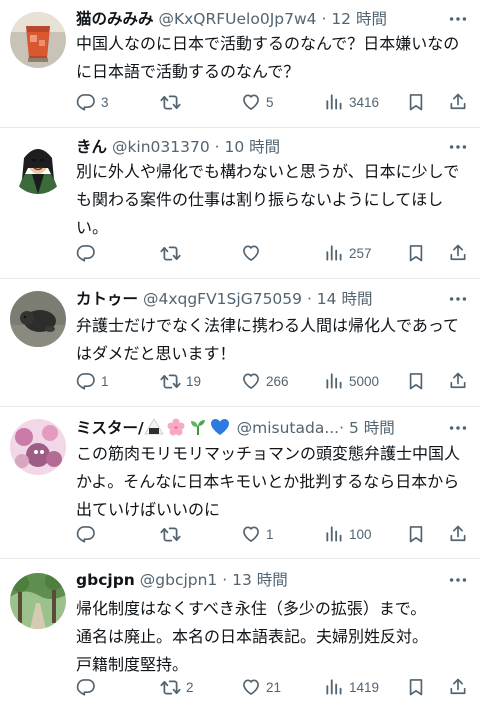  I want to click on like-count: 1, so click(270, 534).